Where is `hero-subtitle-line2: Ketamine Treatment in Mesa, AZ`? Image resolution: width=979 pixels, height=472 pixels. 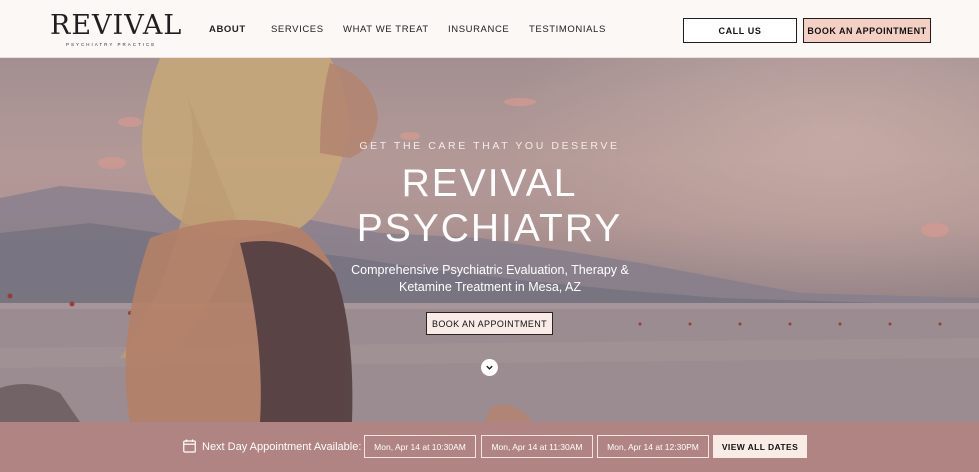 hero-subtitle-line2: Ketamine Treatment in Mesa, AZ is located at coordinates (490, 287).